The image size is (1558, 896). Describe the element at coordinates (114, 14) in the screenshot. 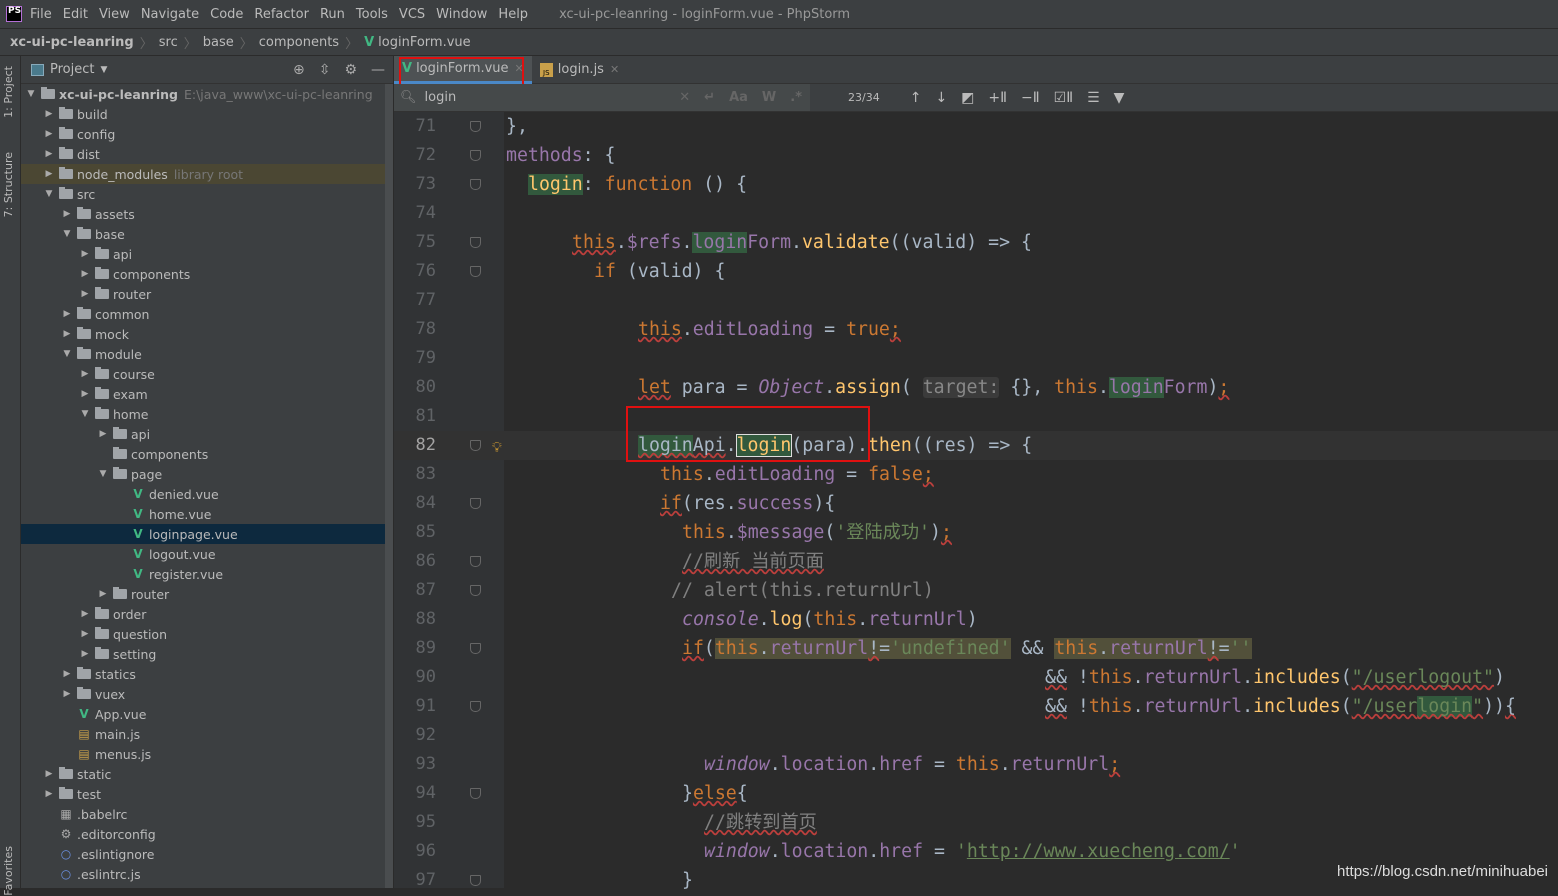

I see `menu-view: View` at that location.